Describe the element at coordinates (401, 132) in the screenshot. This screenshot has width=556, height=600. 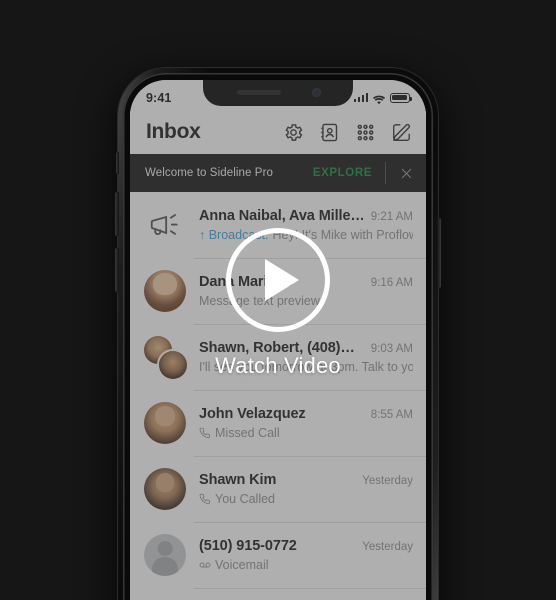
I see `compose-icon` at that location.